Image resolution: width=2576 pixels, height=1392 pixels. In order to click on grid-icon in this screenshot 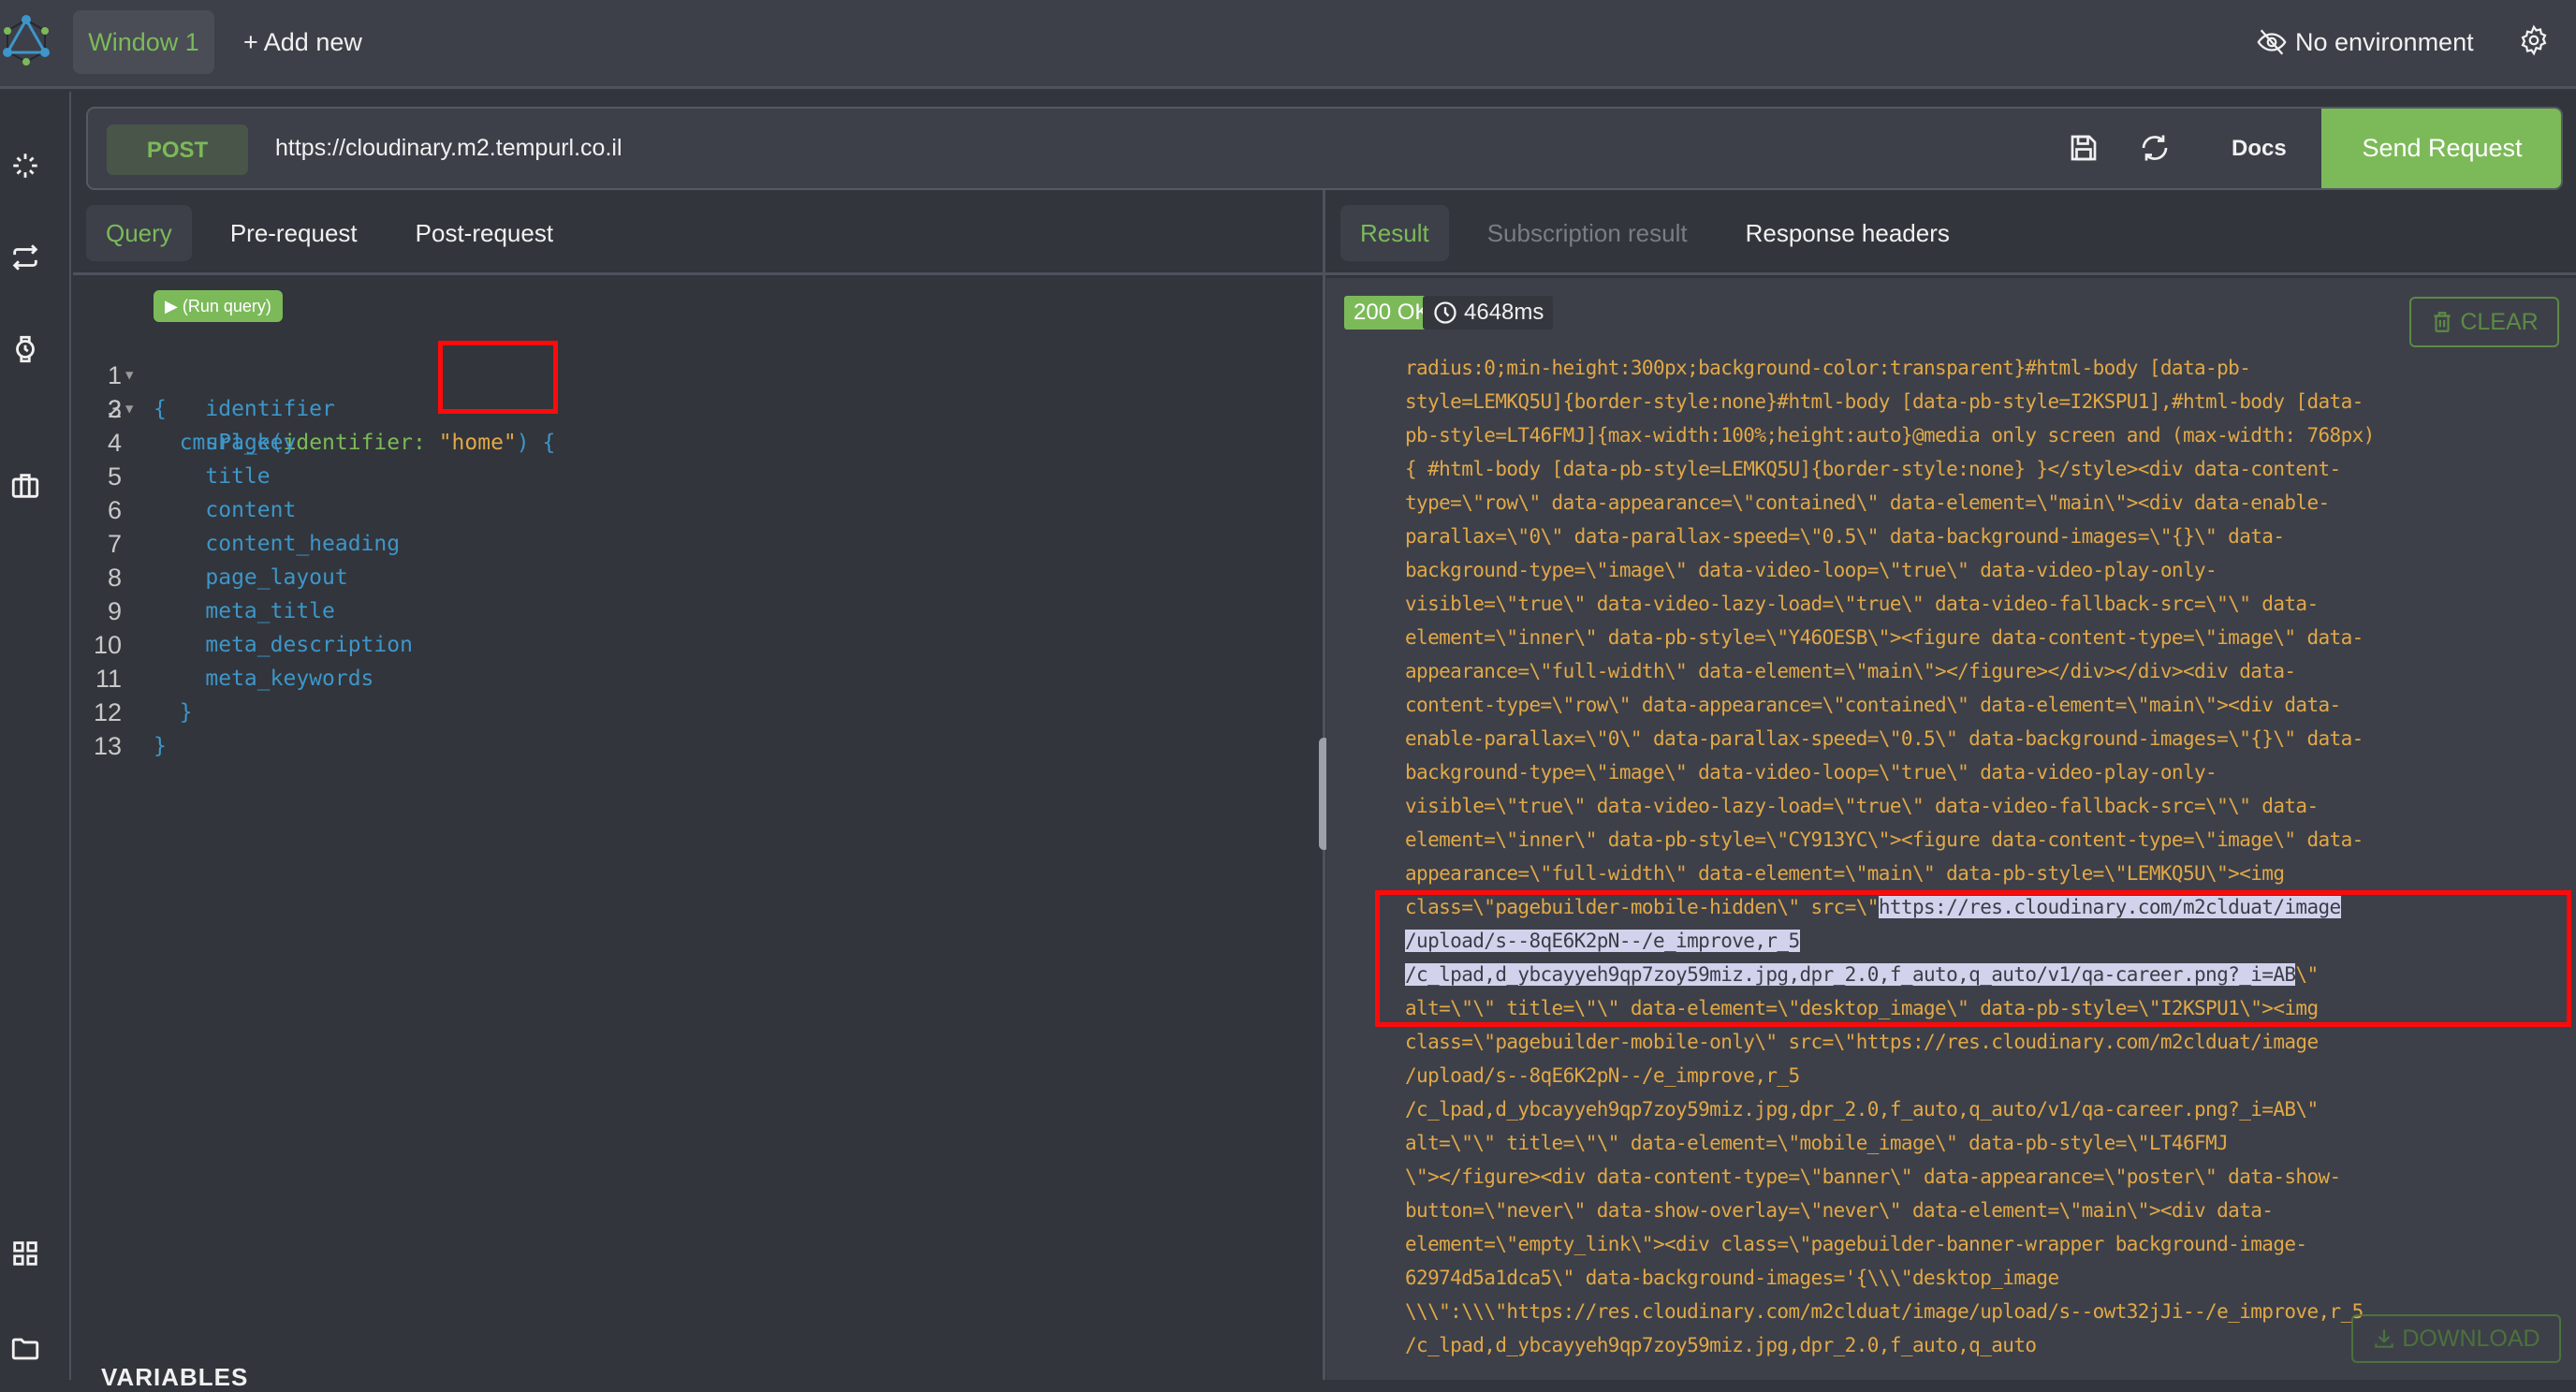, I will do `click(25, 1253)`.